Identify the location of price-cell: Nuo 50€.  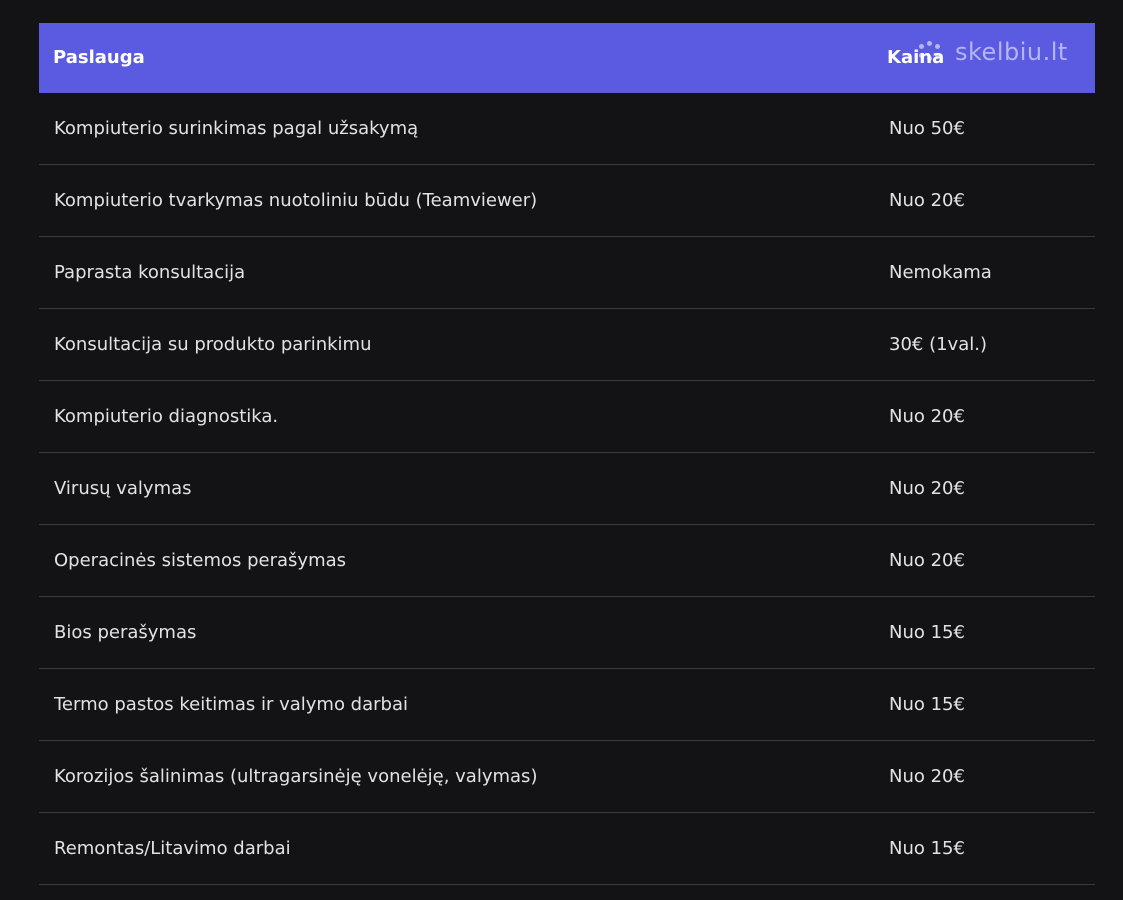
(927, 128).